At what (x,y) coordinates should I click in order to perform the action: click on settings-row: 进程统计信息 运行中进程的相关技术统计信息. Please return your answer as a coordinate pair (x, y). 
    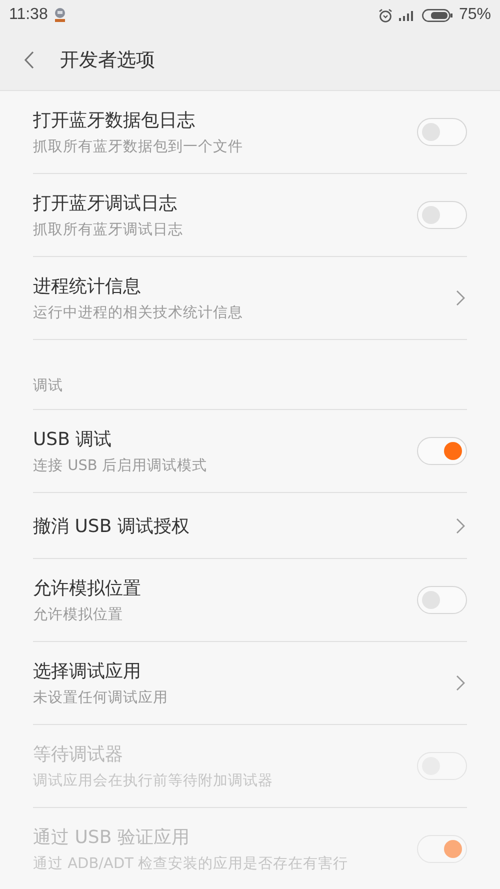
    Looking at the image, I should click on (250, 298).